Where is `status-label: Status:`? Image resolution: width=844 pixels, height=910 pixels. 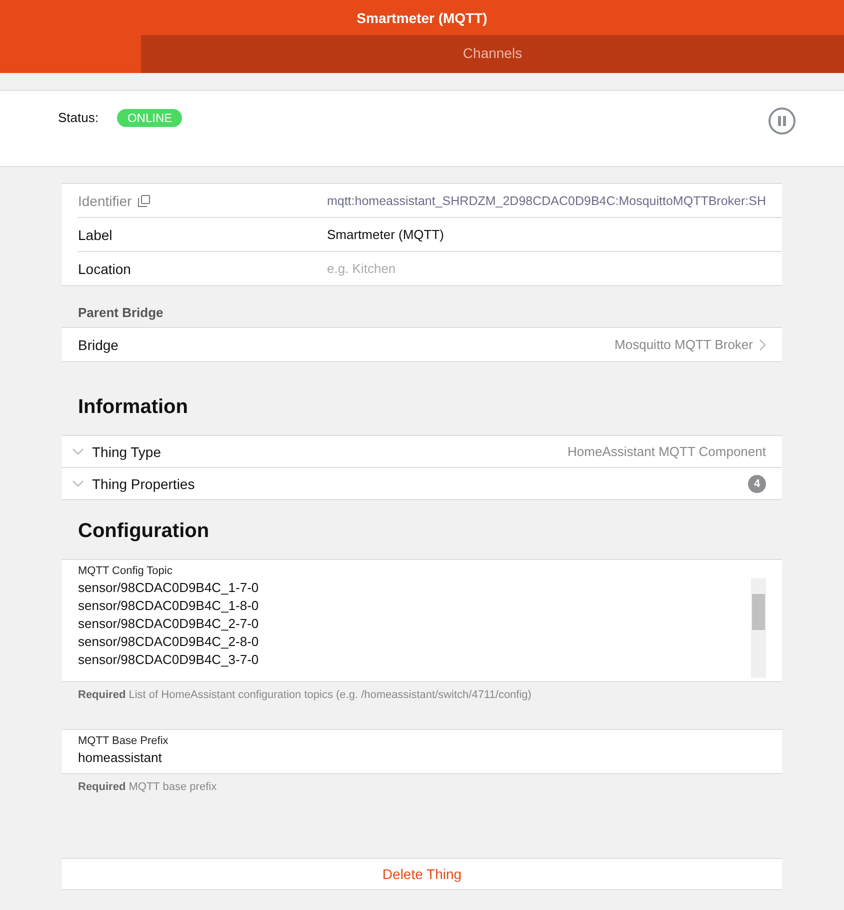 status-label: Status: is located at coordinates (78, 117).